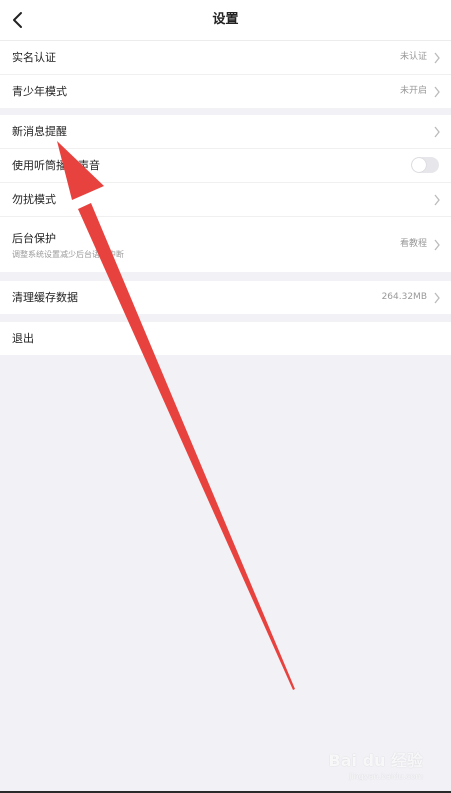  I want to click on settings-item-real-name: 实名认证 未认证, so click(225, 58).